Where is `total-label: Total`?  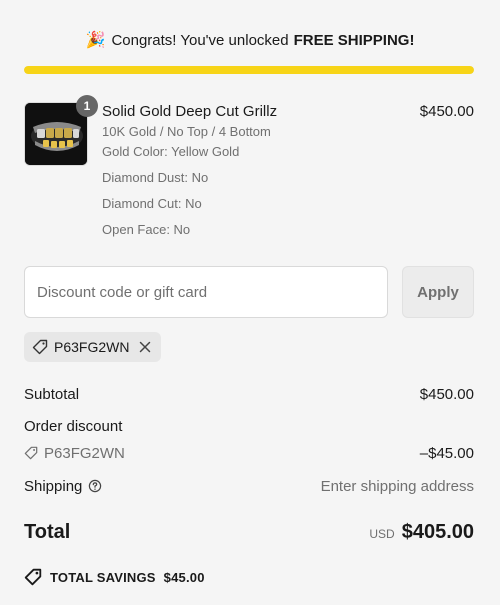 total-label: Total is located at coordinates (47, 531).